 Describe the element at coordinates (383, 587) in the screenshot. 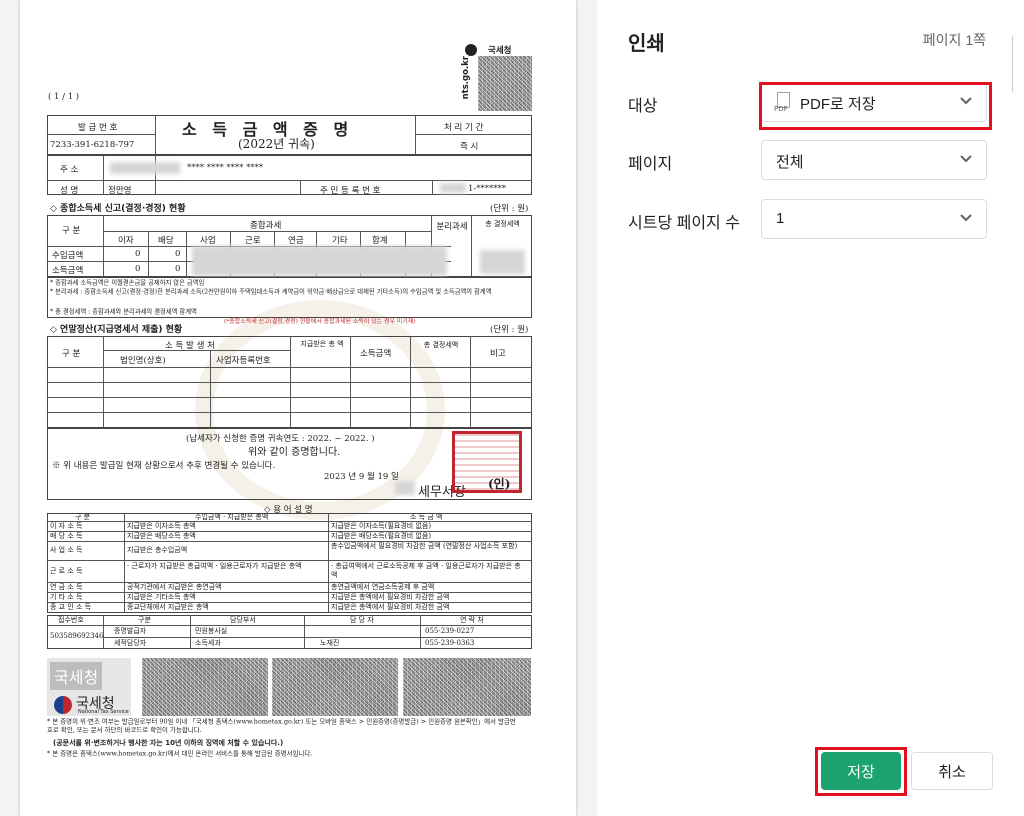

I see `usage-row-value: 총연금액에서 연금소득공제 후 금액` at that location.